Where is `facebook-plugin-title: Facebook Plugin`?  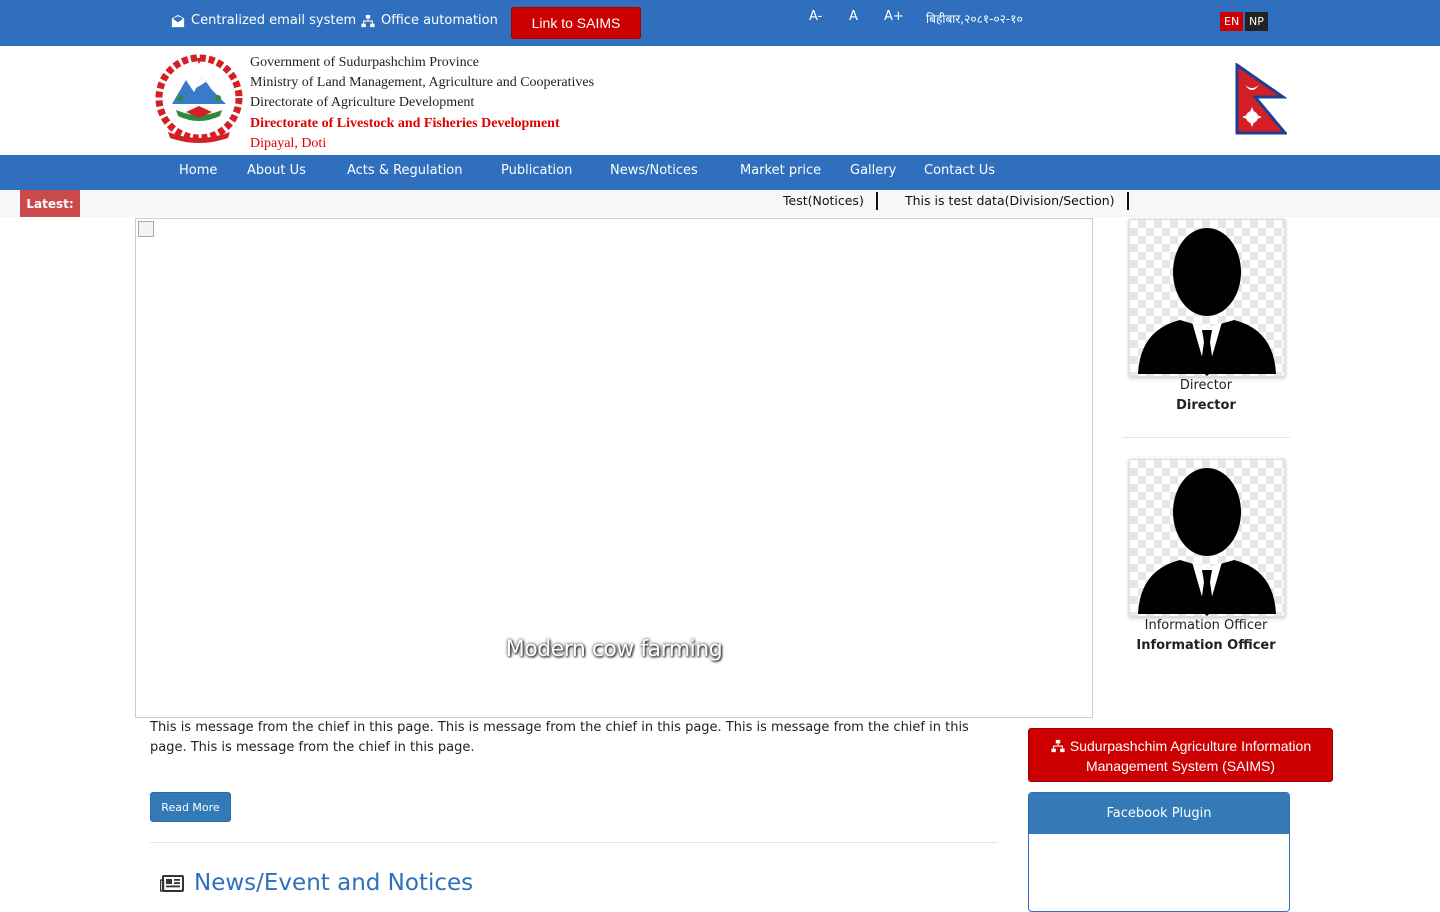 facebook-plugin-title: Facebook Plugin is located at coordinates (1159, 813).